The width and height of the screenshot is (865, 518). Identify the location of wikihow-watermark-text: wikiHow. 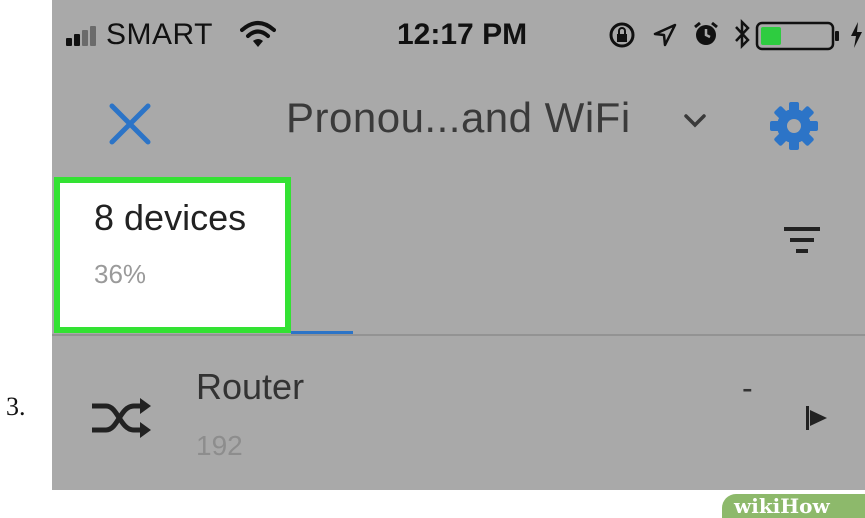
(782, 506).